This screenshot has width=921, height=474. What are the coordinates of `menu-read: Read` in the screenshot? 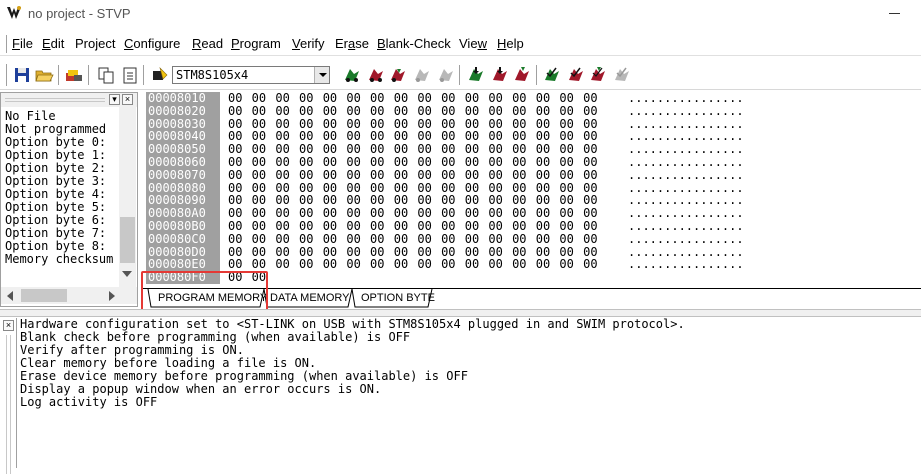 It's located at (207, 43).